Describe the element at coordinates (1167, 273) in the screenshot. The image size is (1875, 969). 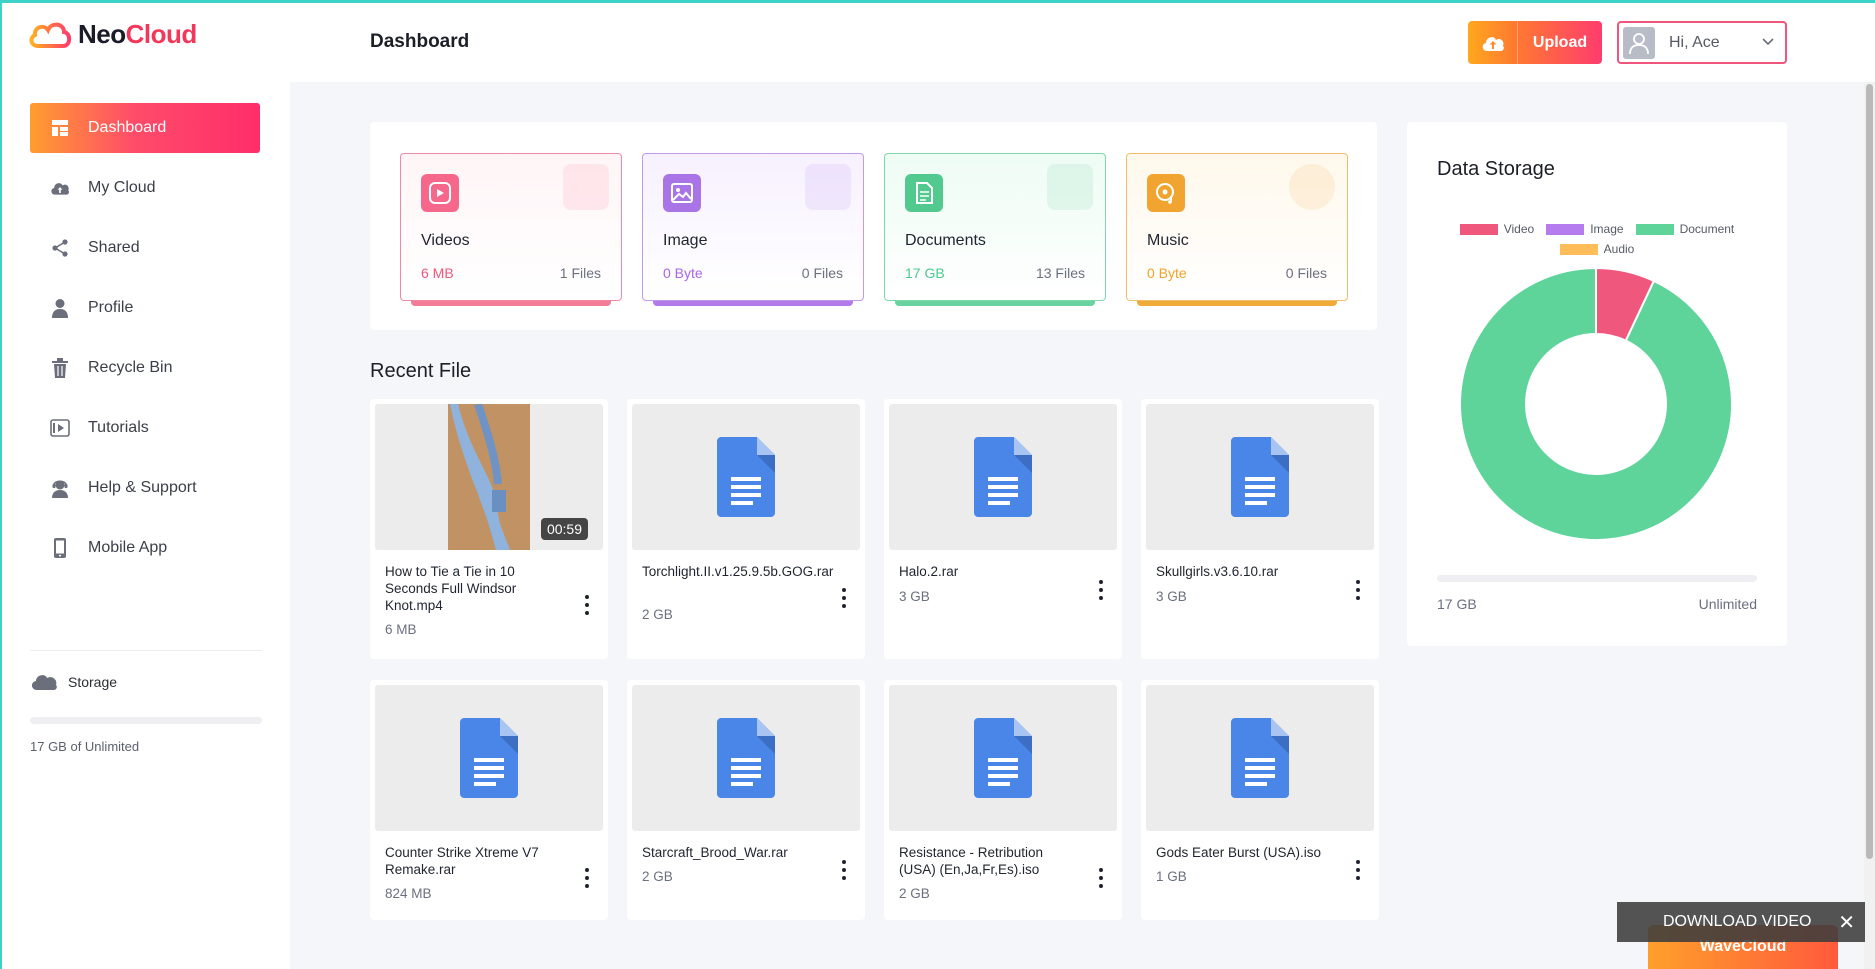
I see `category-size: 0 Byte` at that location.